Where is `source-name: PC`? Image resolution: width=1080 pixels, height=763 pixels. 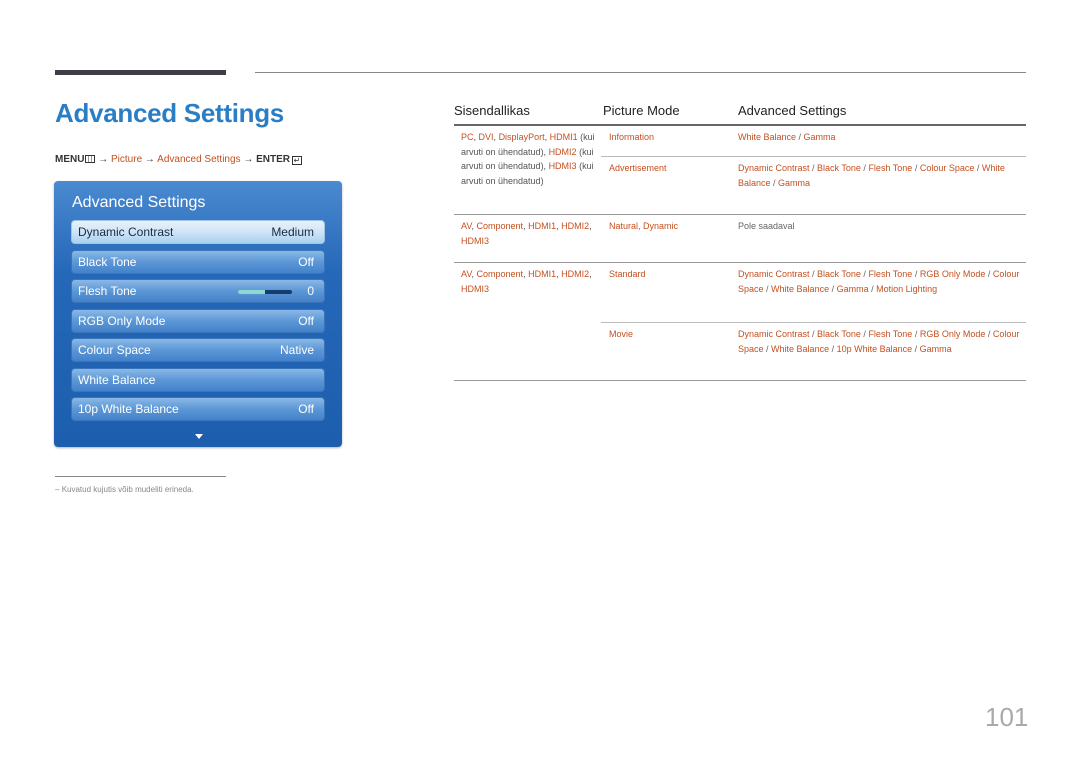 source-name: PC is located at coordinates (467, 137).